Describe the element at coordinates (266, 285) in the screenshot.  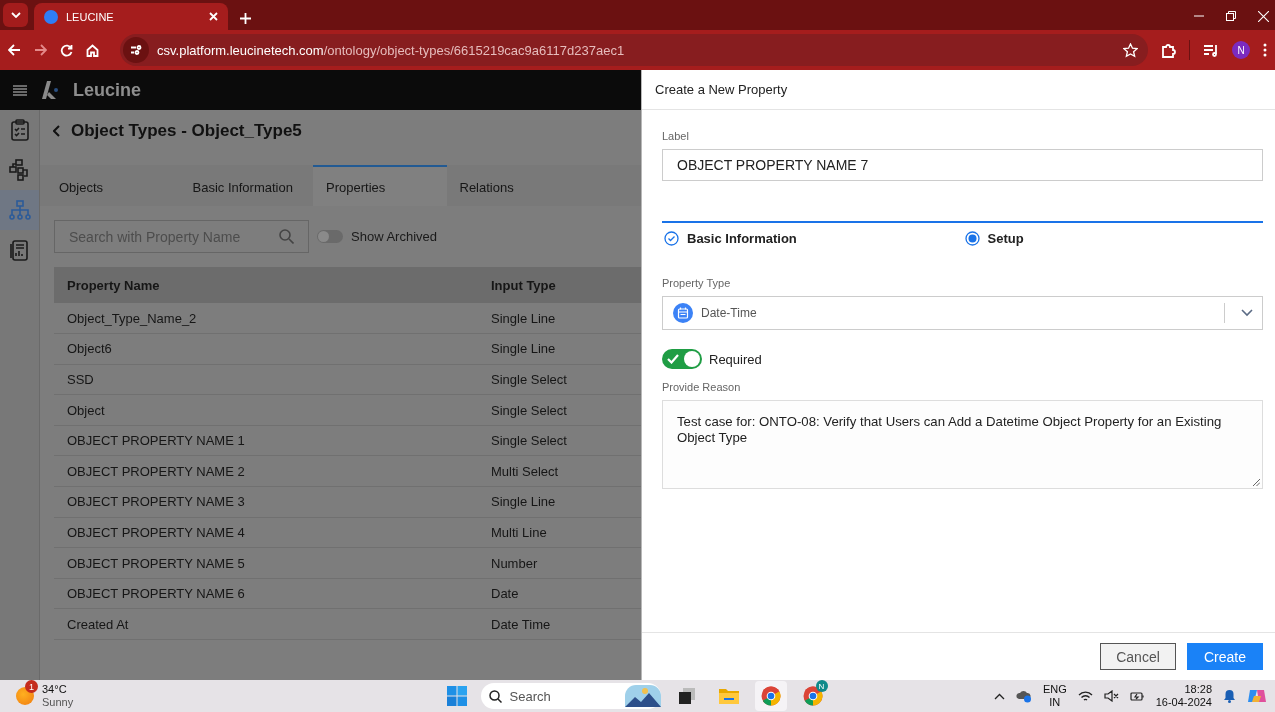
I see `column-header: Property Name` at that location.